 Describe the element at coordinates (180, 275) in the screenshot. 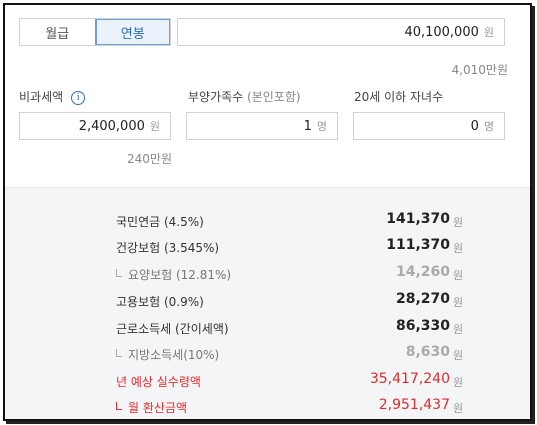

I see `result-label: 요양보험 (12.81%)` at that location.